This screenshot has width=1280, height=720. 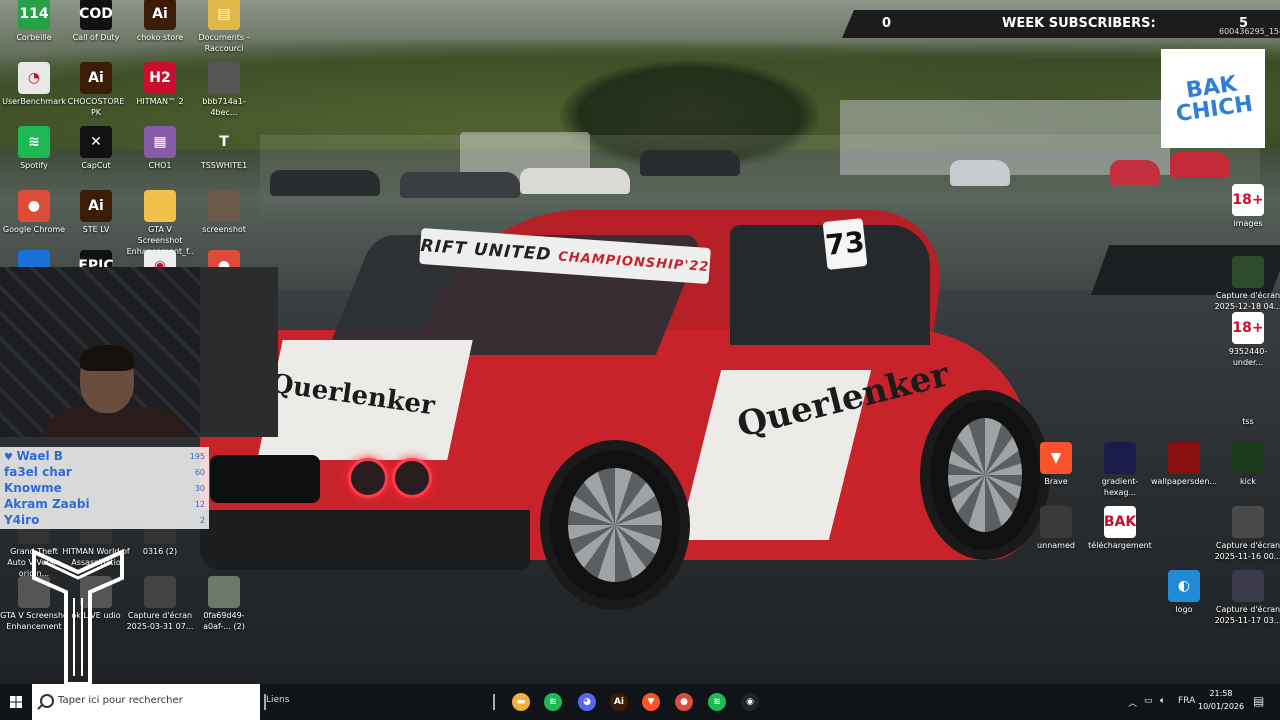 I want to click on taskbar-search-box: Taper ici pour rechercher, so click(x=146, y=702).